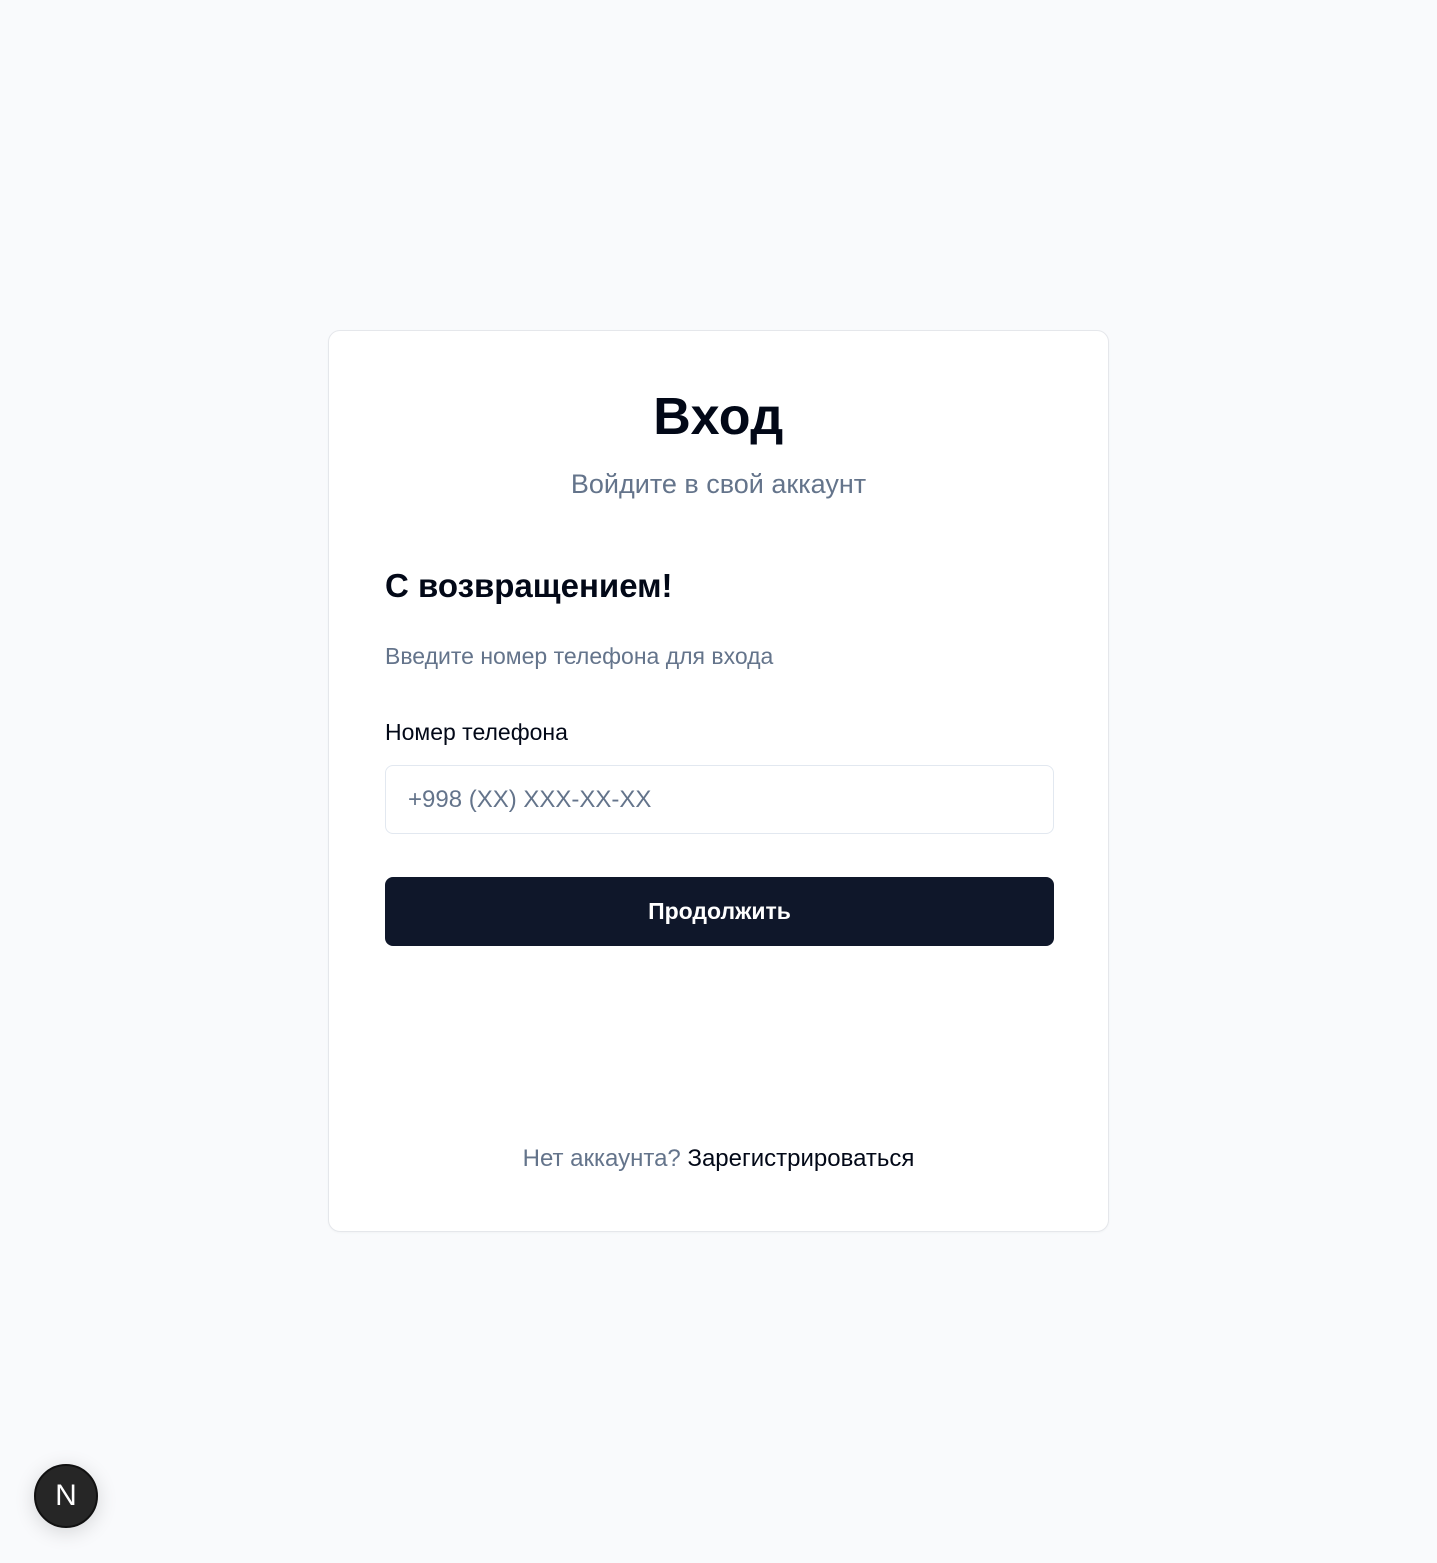 This screenshot has height=1563, width=1437. I want to click on register-prompt: Нет аккаунта? Зарегистрироваться, so click(718, 1159).